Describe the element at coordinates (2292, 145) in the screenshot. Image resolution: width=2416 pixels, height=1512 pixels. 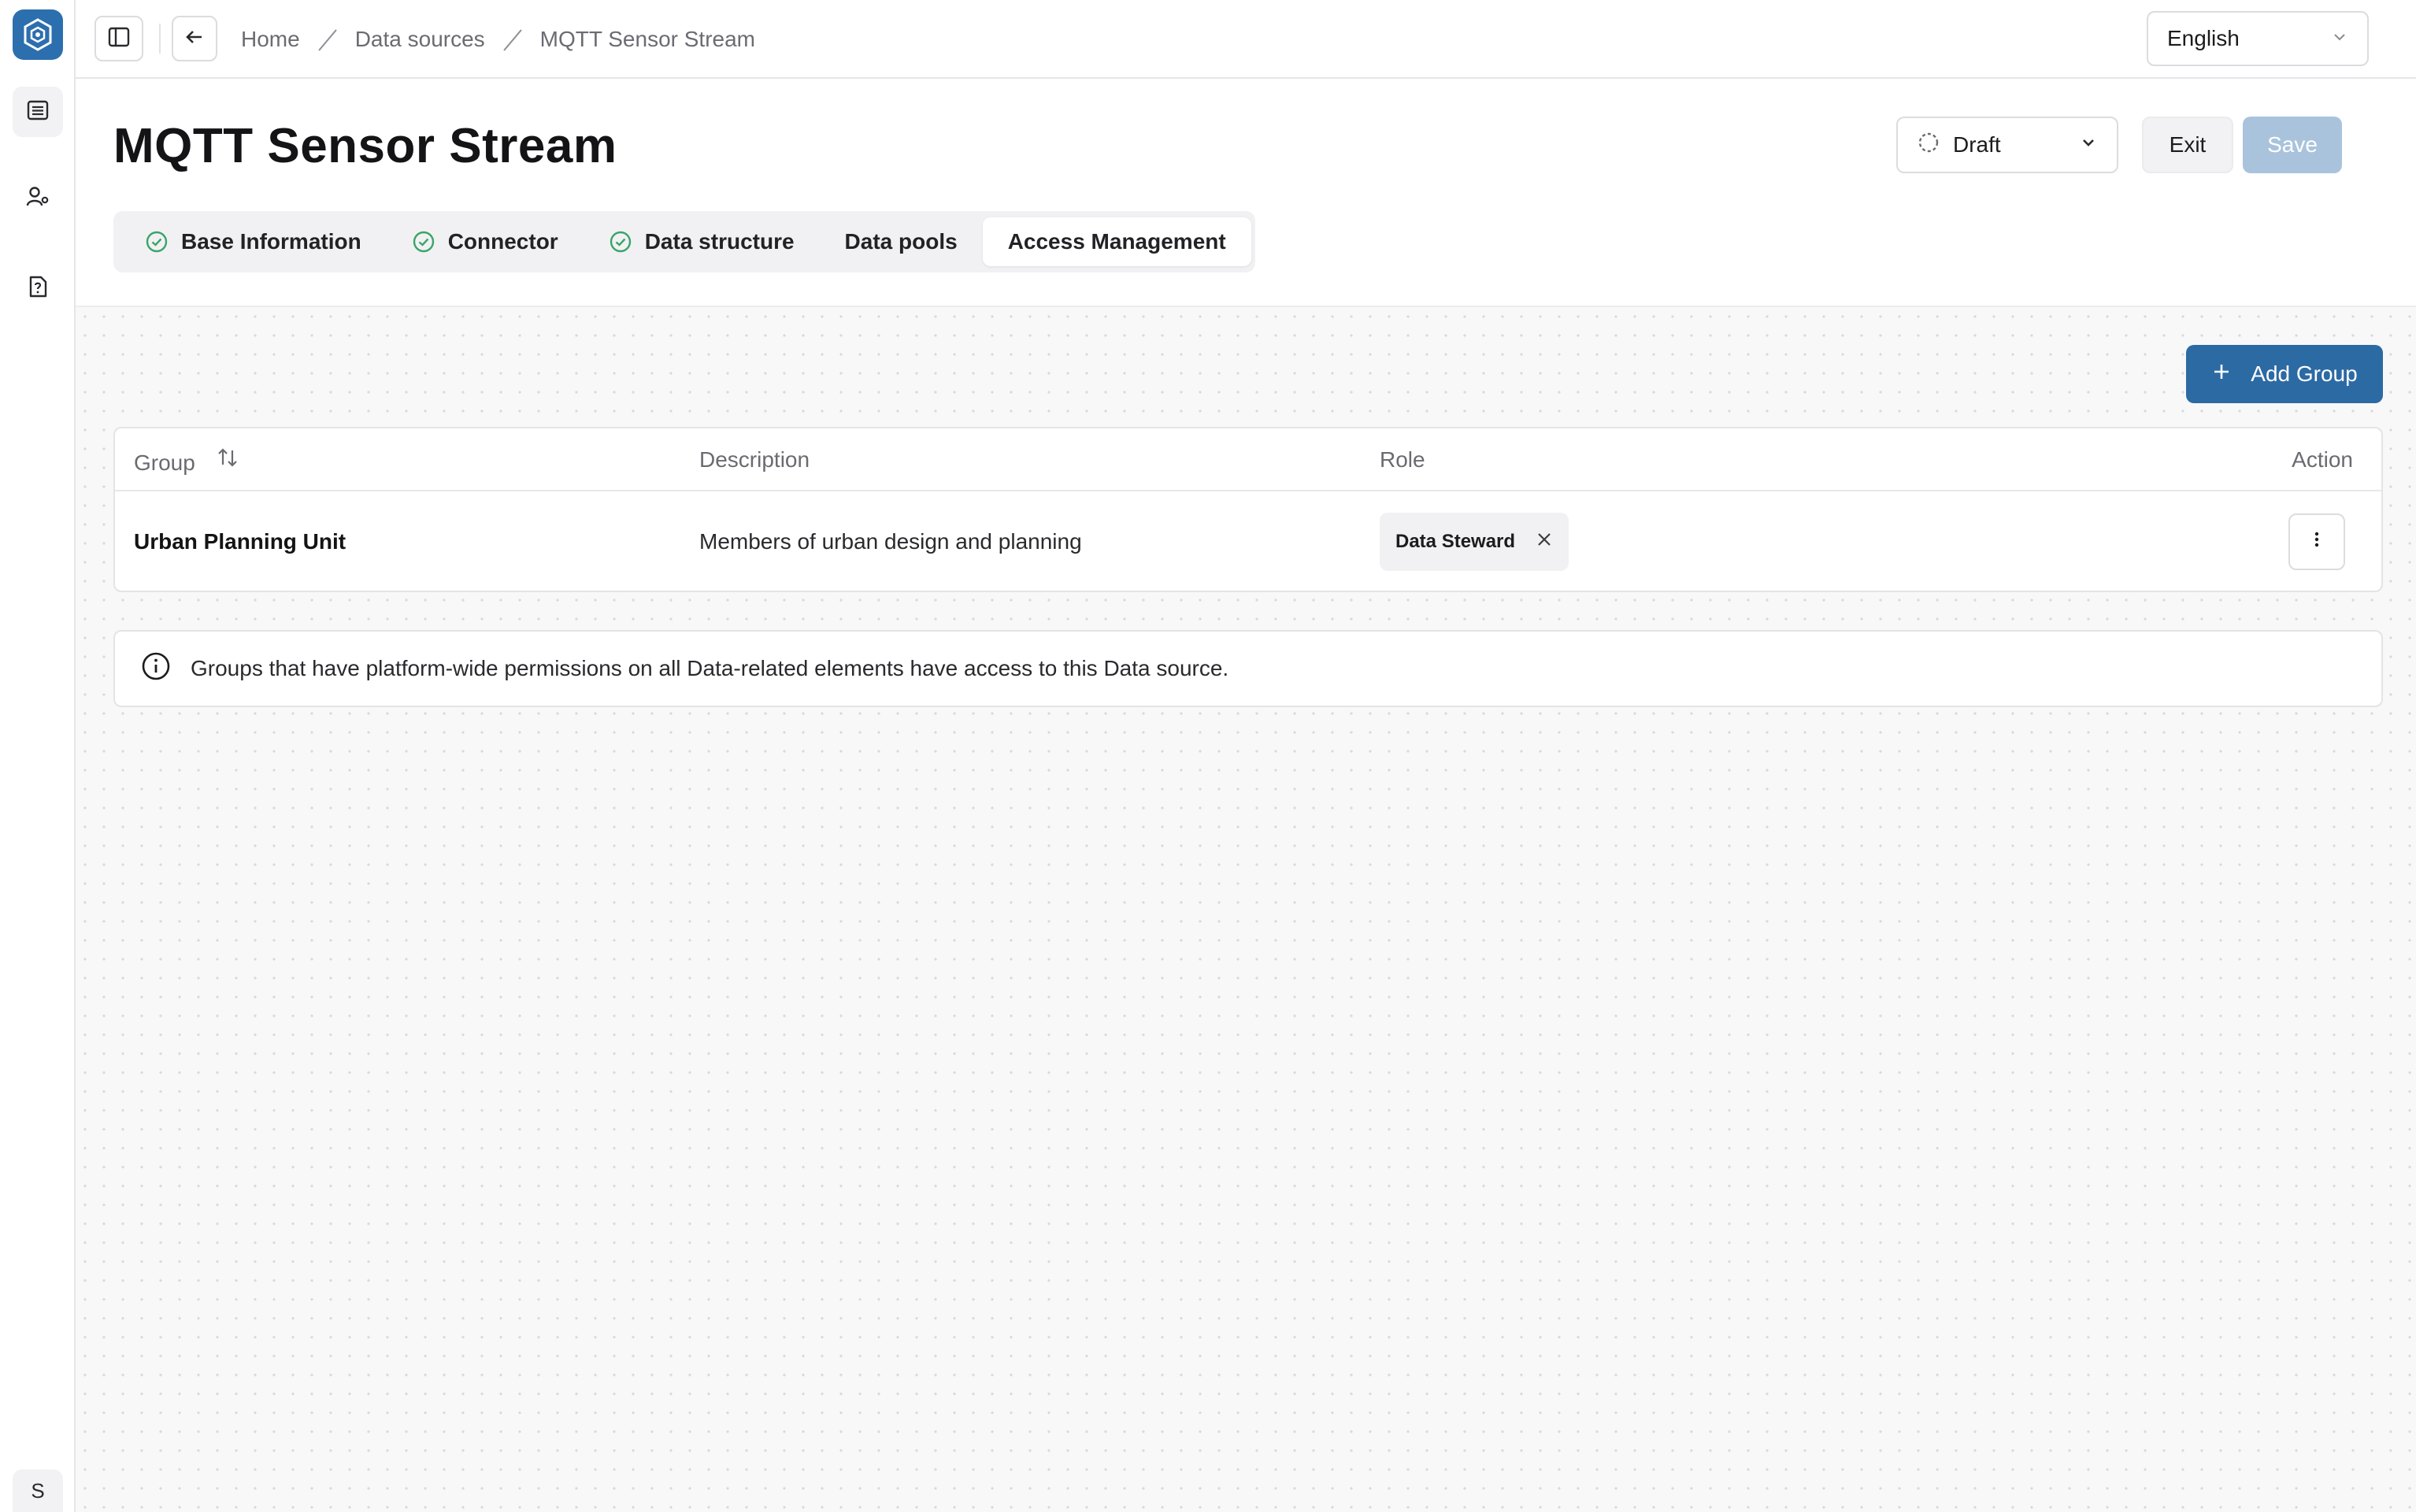
I see `save-button: Save` at that location.